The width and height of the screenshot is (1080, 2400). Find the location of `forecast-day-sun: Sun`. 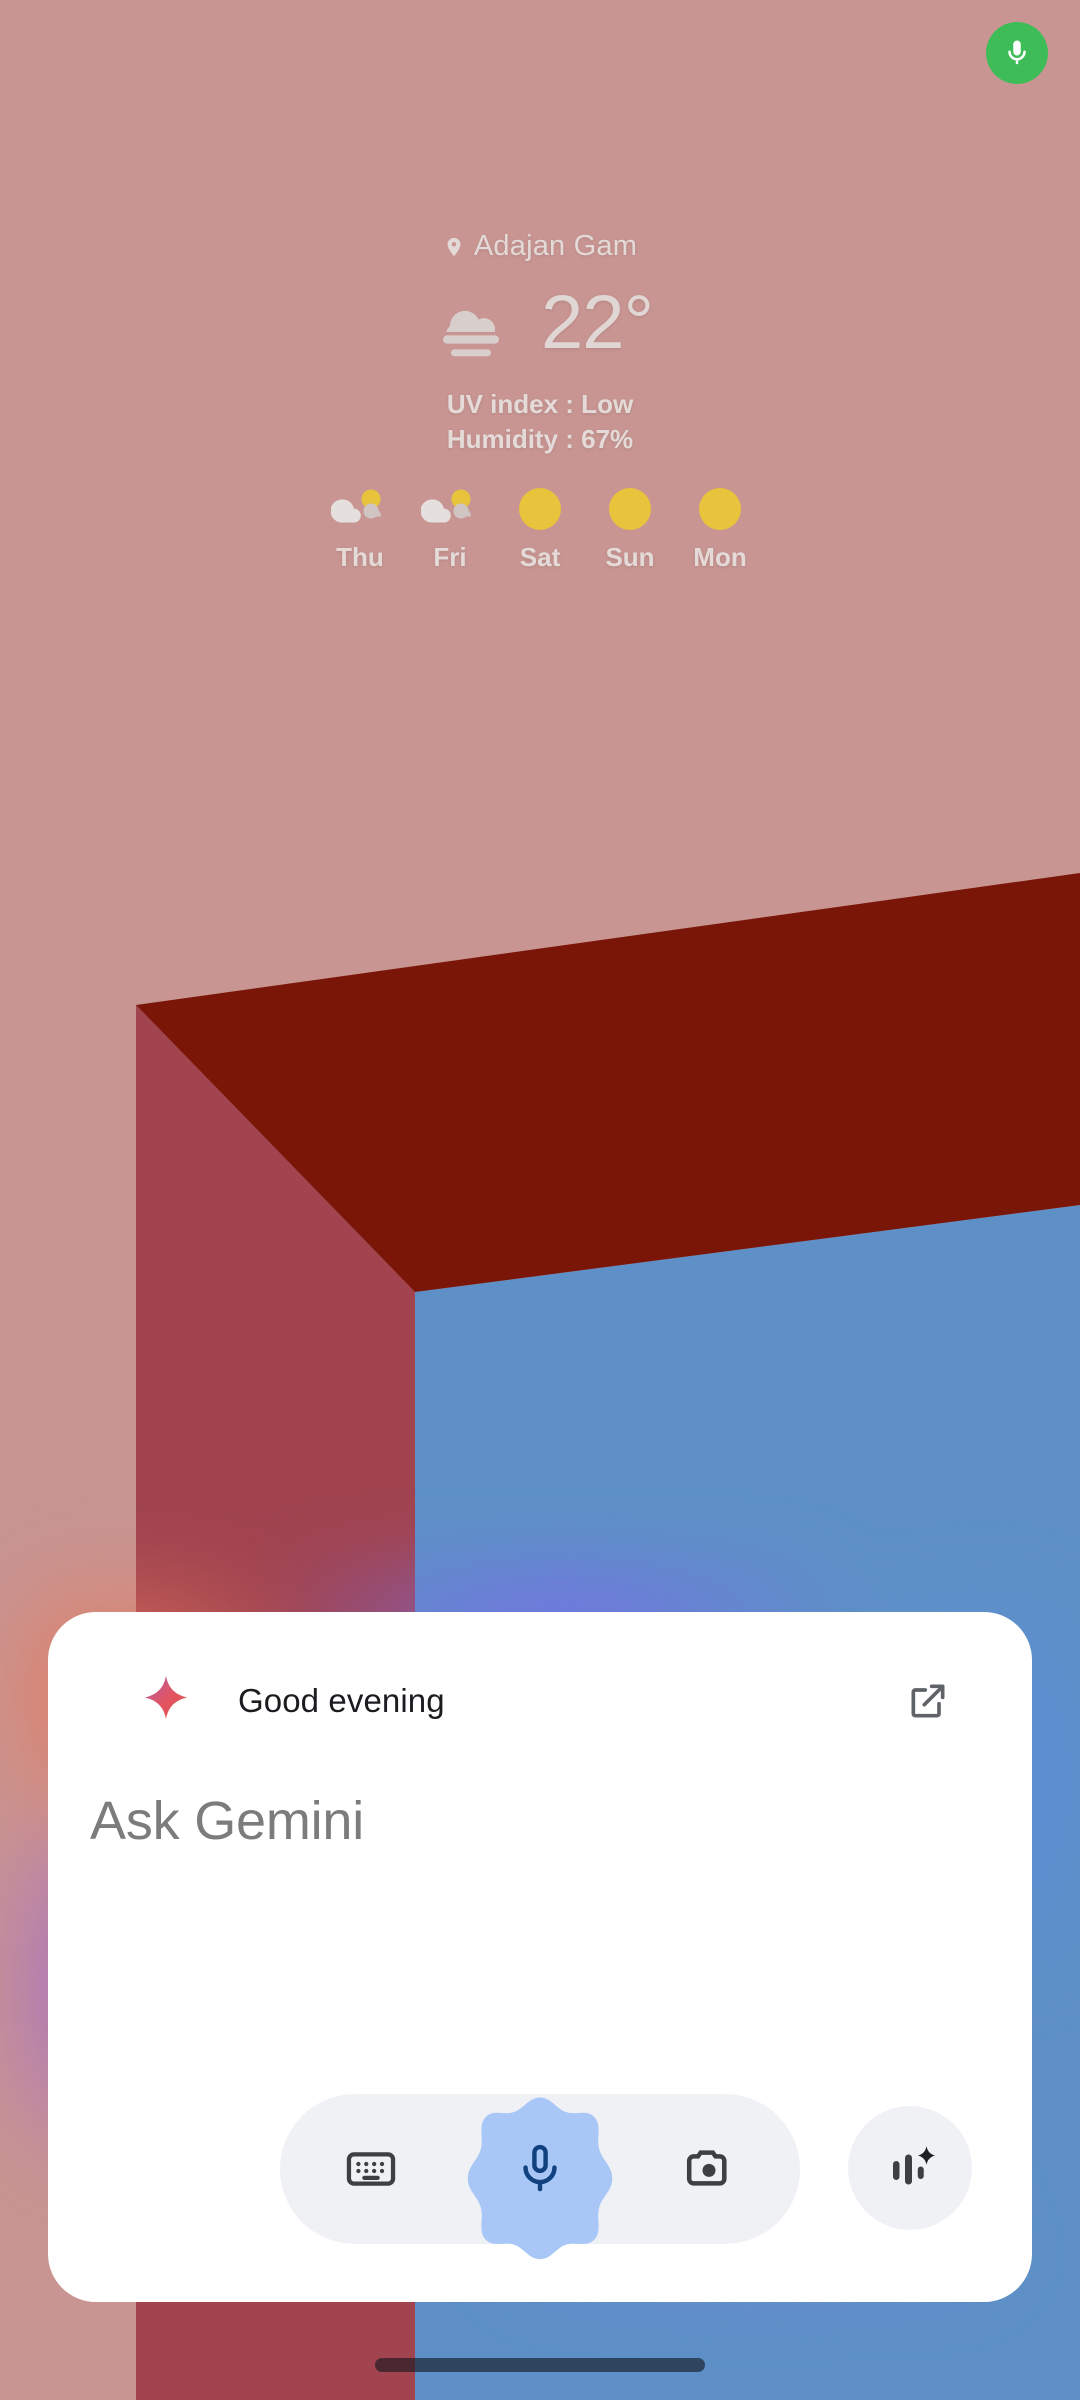

forecast-day-sun: Sun is located at coordinates (630, 529).